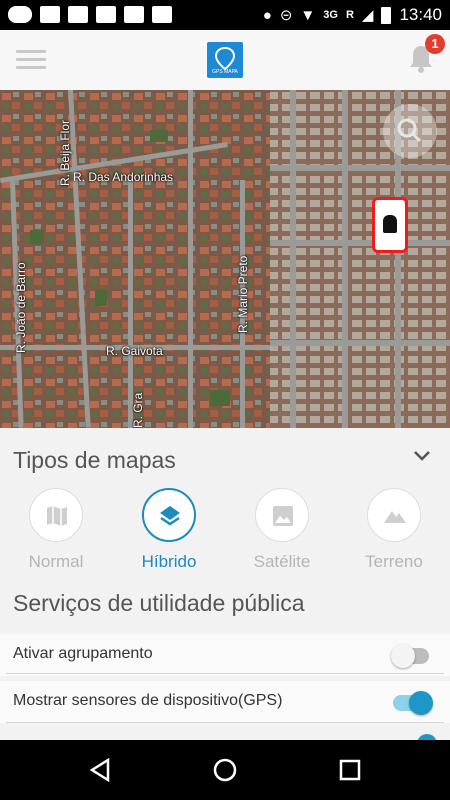  What do you see at coordinates (148, 700) in the screenshot?
I see `setting-label: Mostrar sensores de dispositivo(GPS)` at bounding box center [148, 700].